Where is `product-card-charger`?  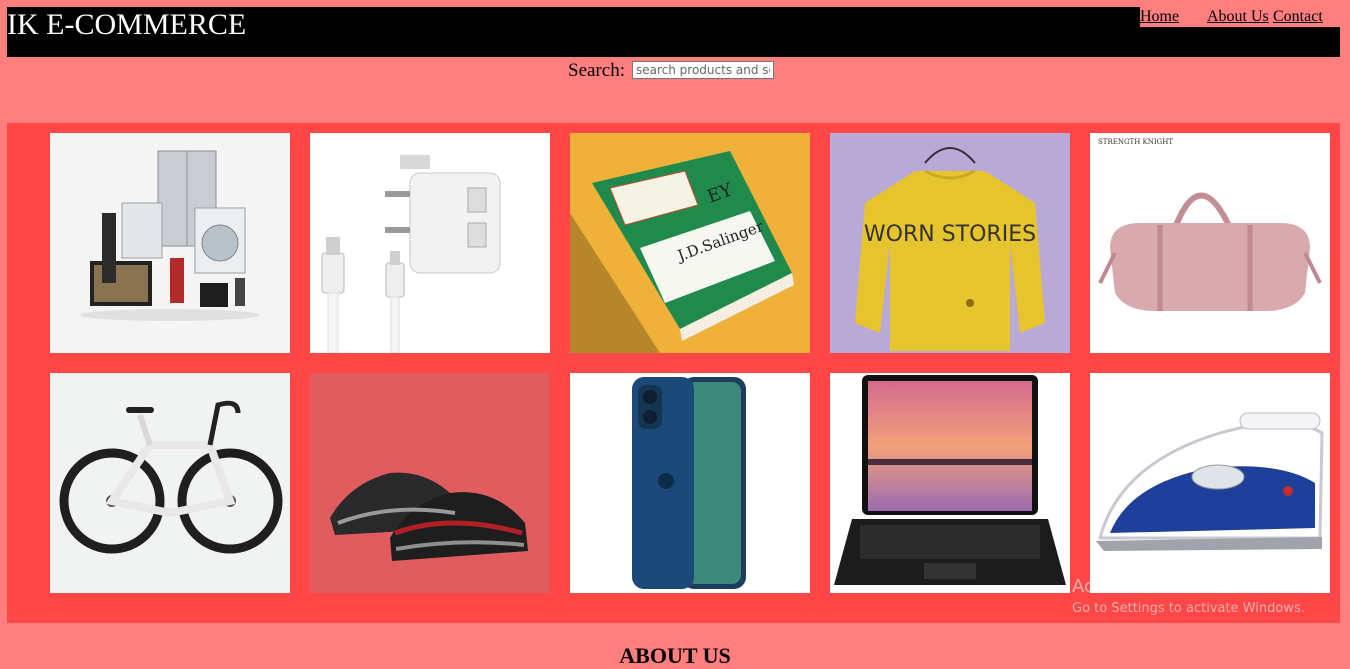
product-card-charger is located at coordinates (430, 243).